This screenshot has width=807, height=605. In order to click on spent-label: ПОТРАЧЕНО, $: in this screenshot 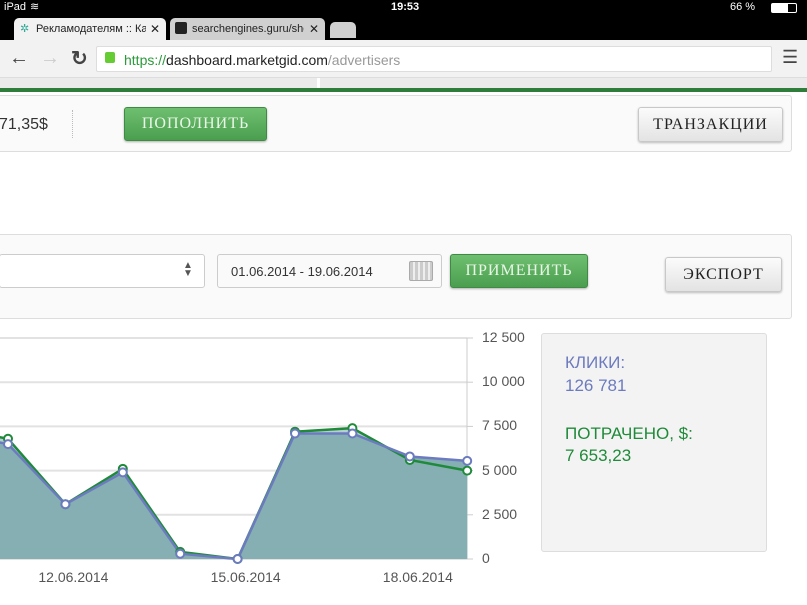, I will do `click(629, 433)`.